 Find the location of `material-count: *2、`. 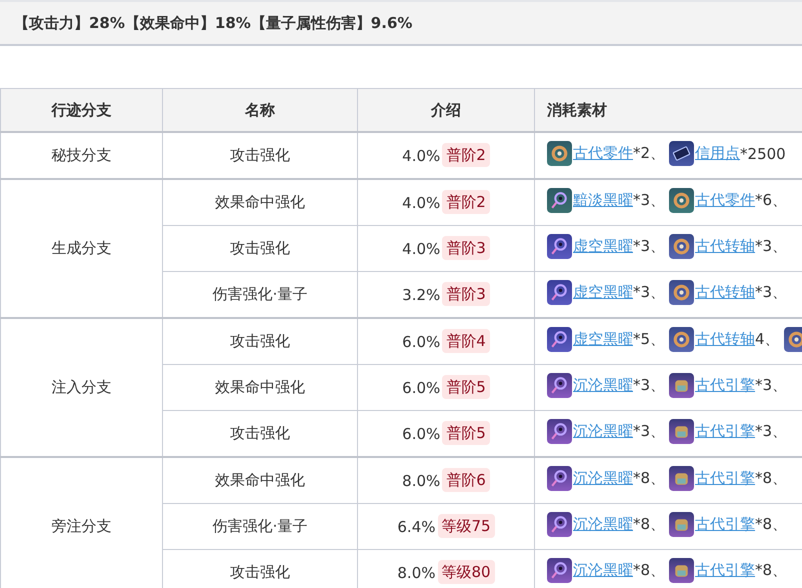

material-count: *2、 is located at coordinates (649, 153).